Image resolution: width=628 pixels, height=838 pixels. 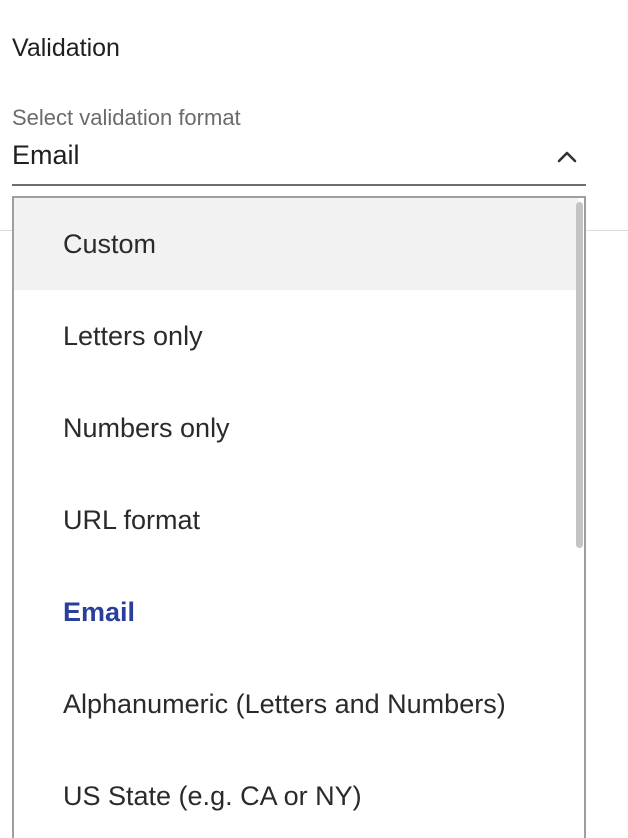 I want to click on option-us-state: US State (e.g. CA or NY), so click(x=296, y=794).